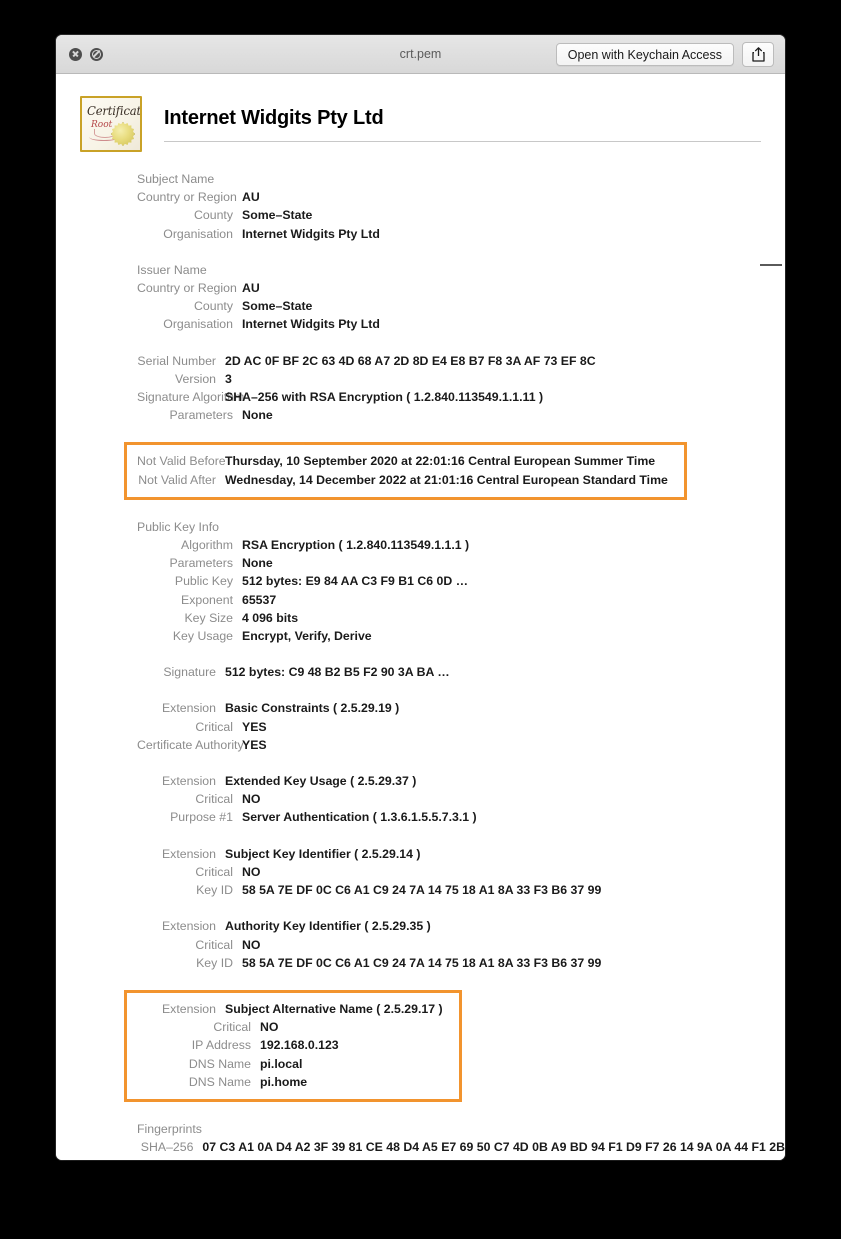 Image resolution: width=841 pixels, height=1239 pixels. What do you see at coordinates (284, 1081) in the screenshot?
I see `detail-value: pi.home` at bounding box center [284, 1081].